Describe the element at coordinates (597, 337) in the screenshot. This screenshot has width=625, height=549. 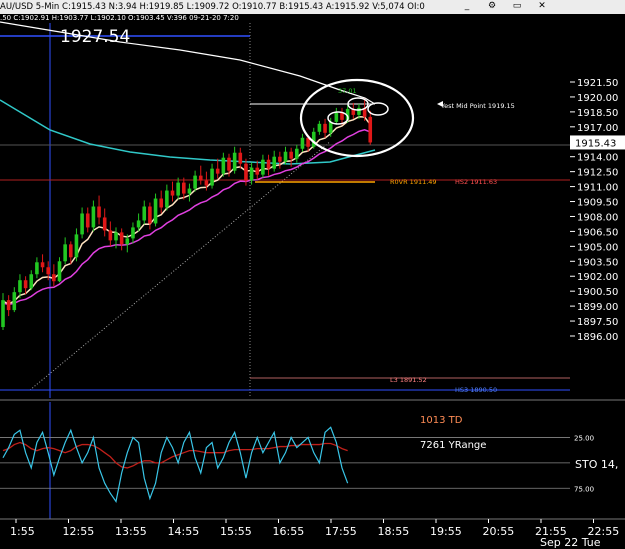
I see `price-tick-label: 1896.00` at that location.